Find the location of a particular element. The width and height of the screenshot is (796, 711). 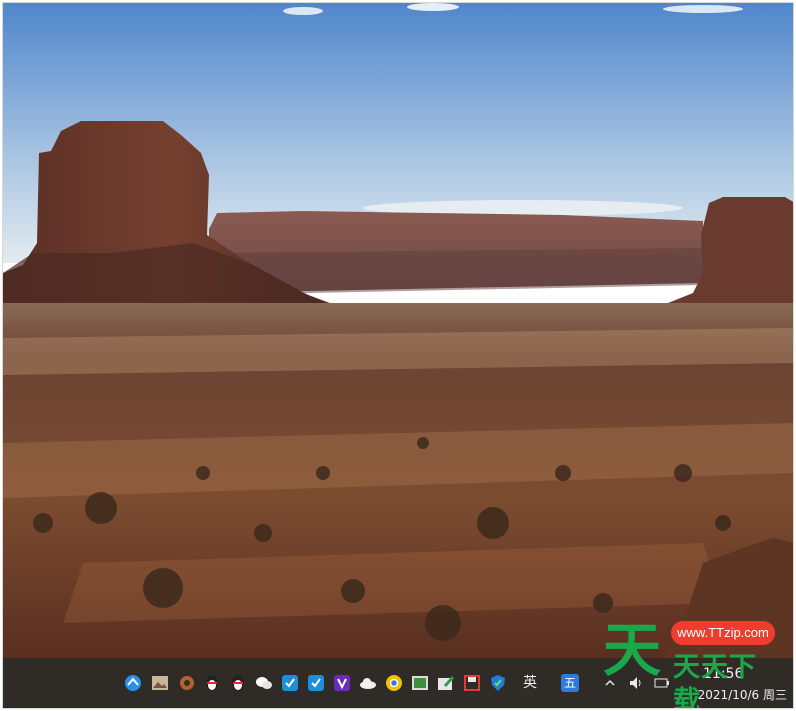

save-disk-icon is located at coordinates (472, 683).